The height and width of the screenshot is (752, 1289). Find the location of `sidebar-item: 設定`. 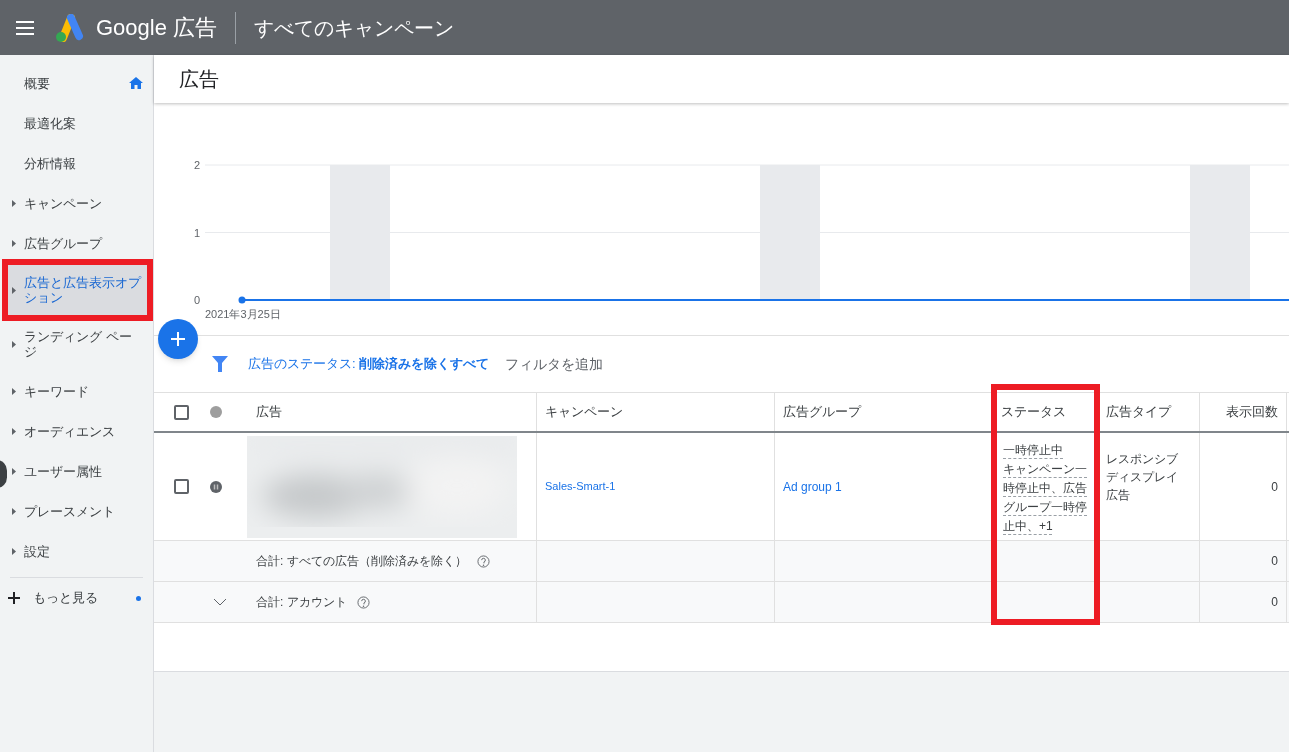

sidebar-item: 設定 is located at coordinates (80, 551).